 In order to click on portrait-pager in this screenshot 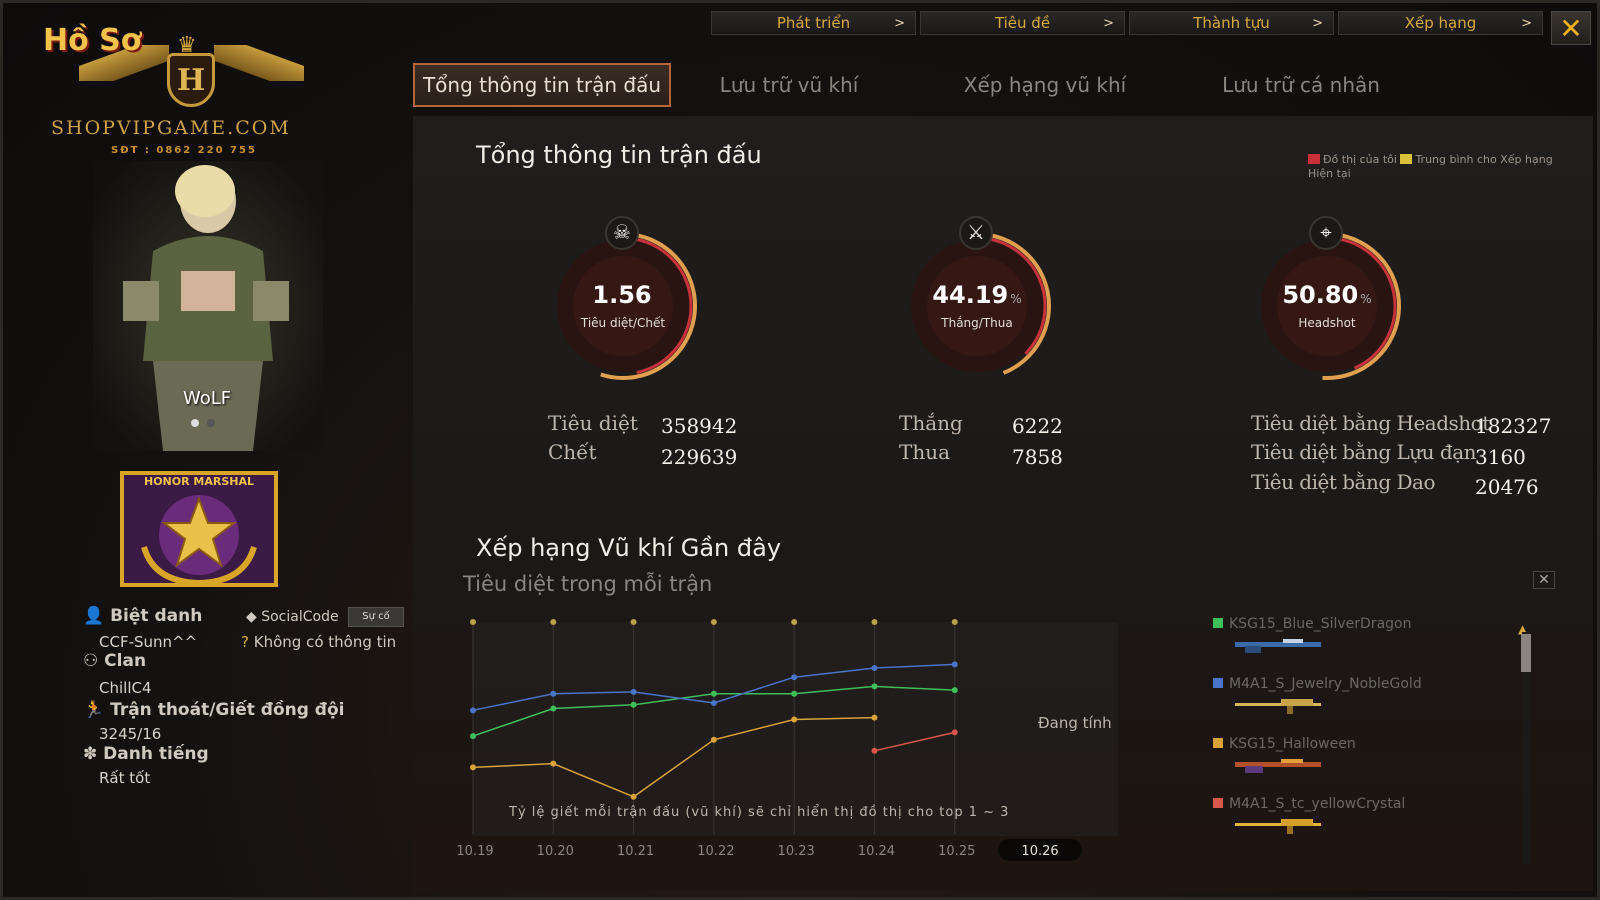, I will do `click(203, 423)`.